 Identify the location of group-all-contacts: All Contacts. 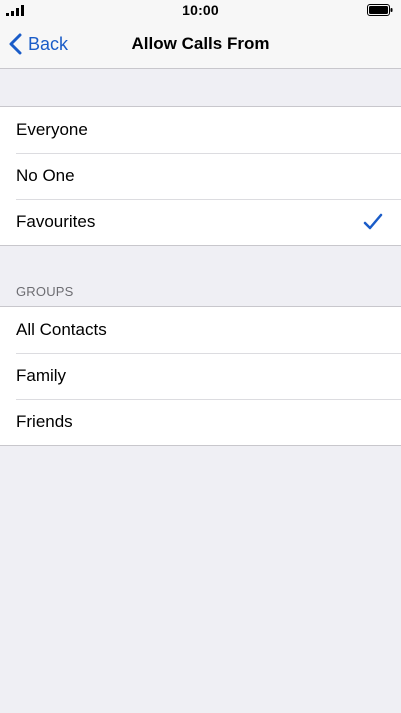
(200, 330).